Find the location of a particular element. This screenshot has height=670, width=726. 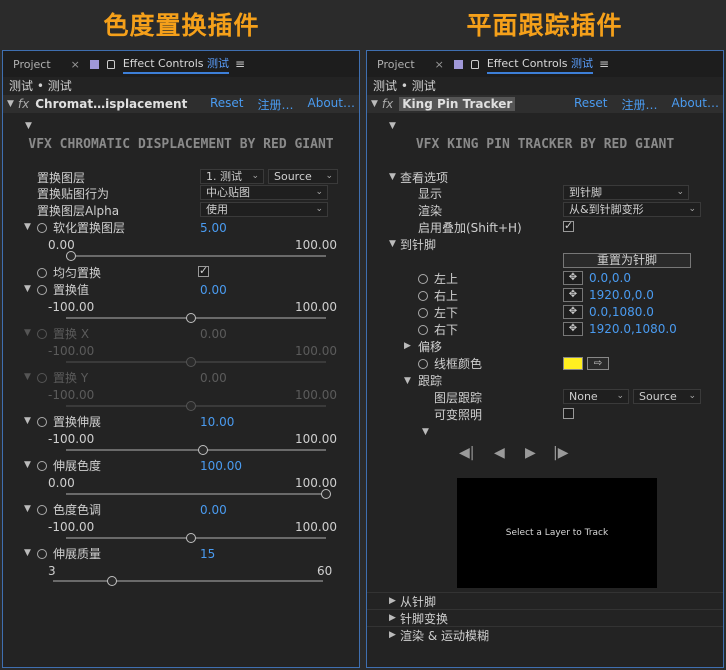

even-checkbox is located at coordinates (203, 270).